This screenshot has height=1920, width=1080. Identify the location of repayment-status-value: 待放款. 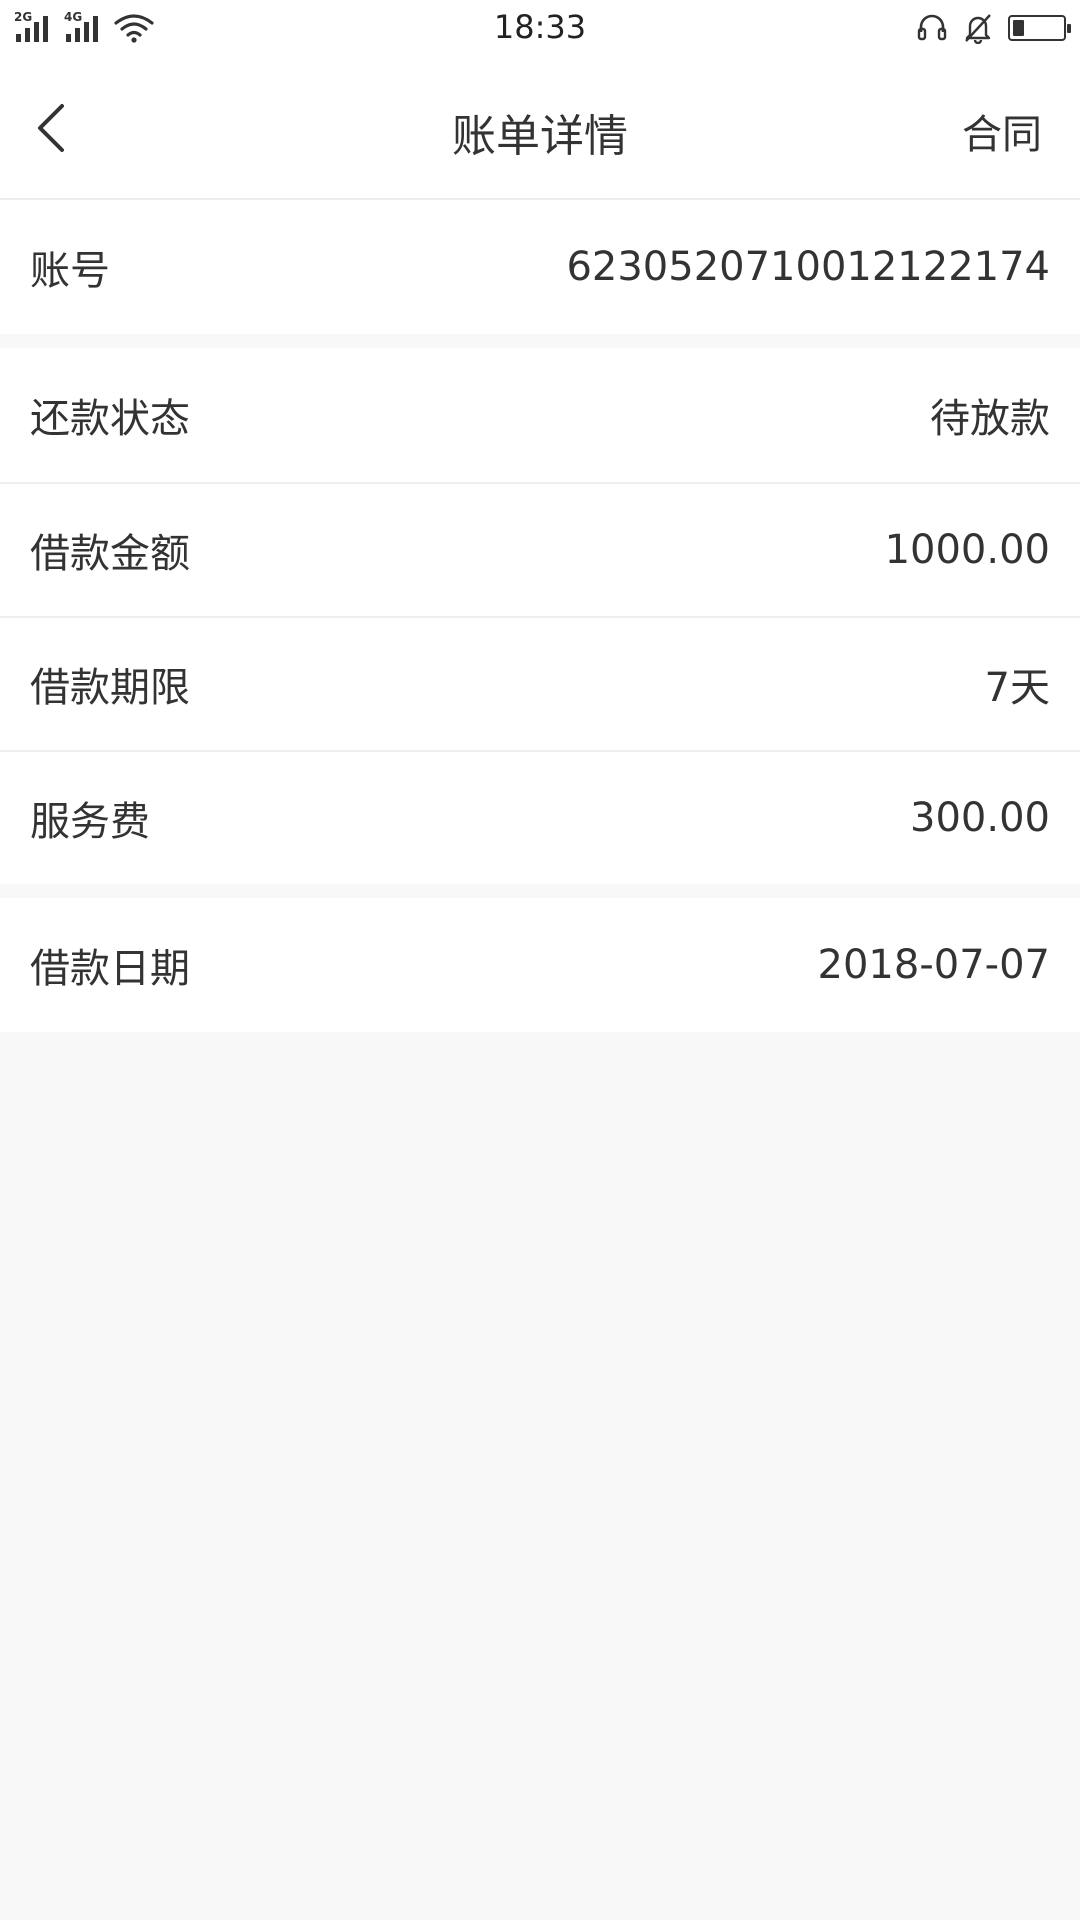
(990, 419).